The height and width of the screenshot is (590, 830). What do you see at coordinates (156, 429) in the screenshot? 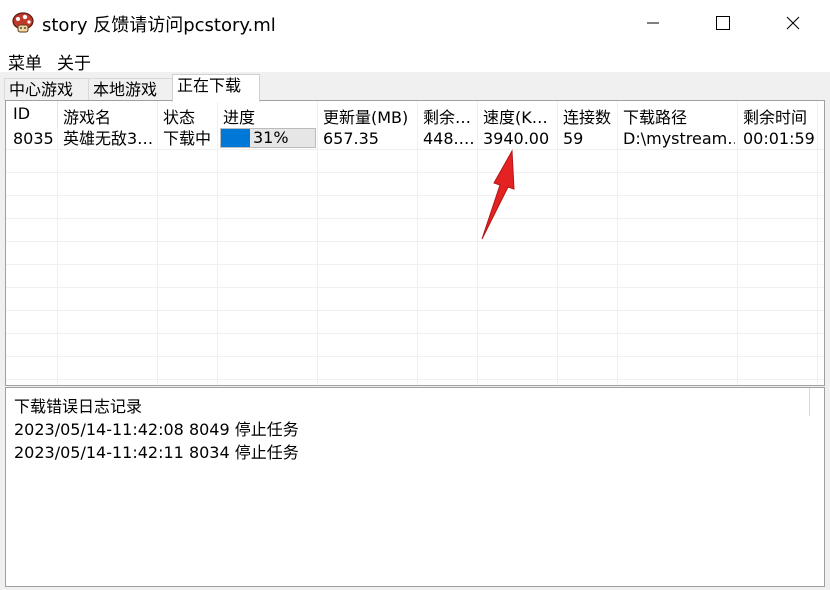
I see `log-entry: 2023/05/14-11:42:08 8049 停止任务` at bounding box center [156, 429].